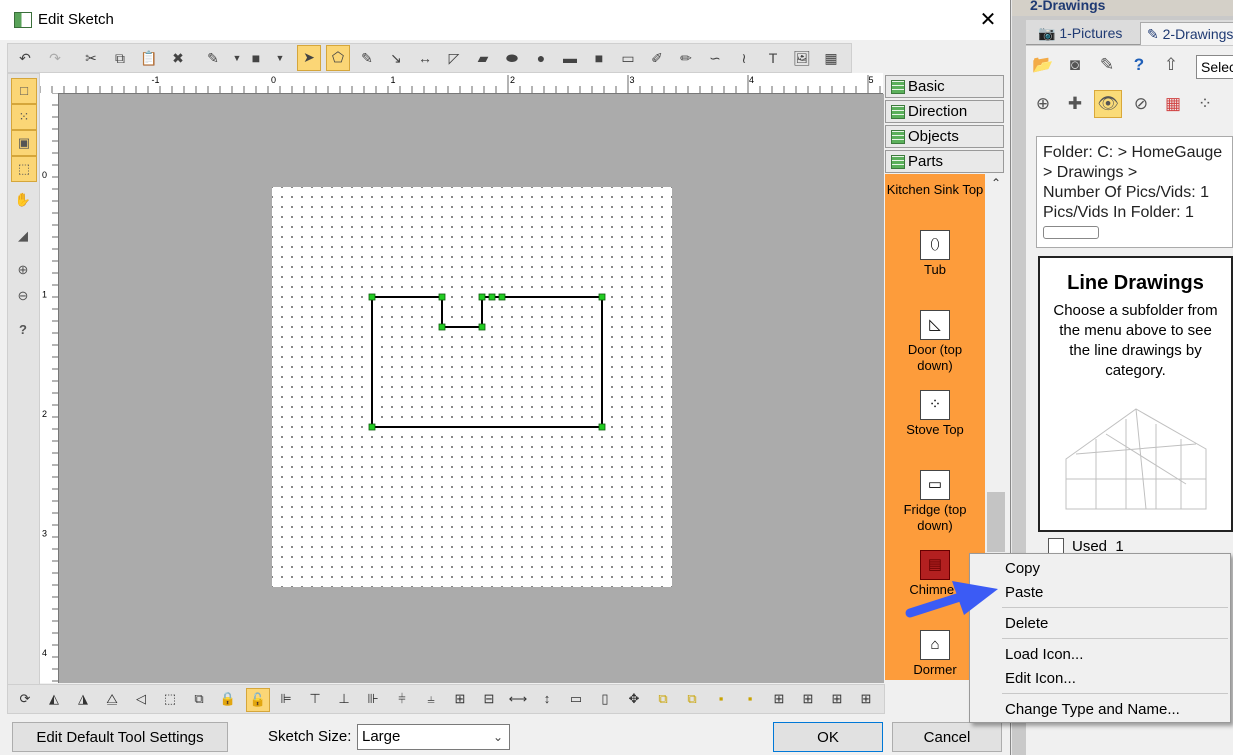  Describe the element at coordinates (91, 58) in the screenshot. I see `cut-icon: ✂` at that location.